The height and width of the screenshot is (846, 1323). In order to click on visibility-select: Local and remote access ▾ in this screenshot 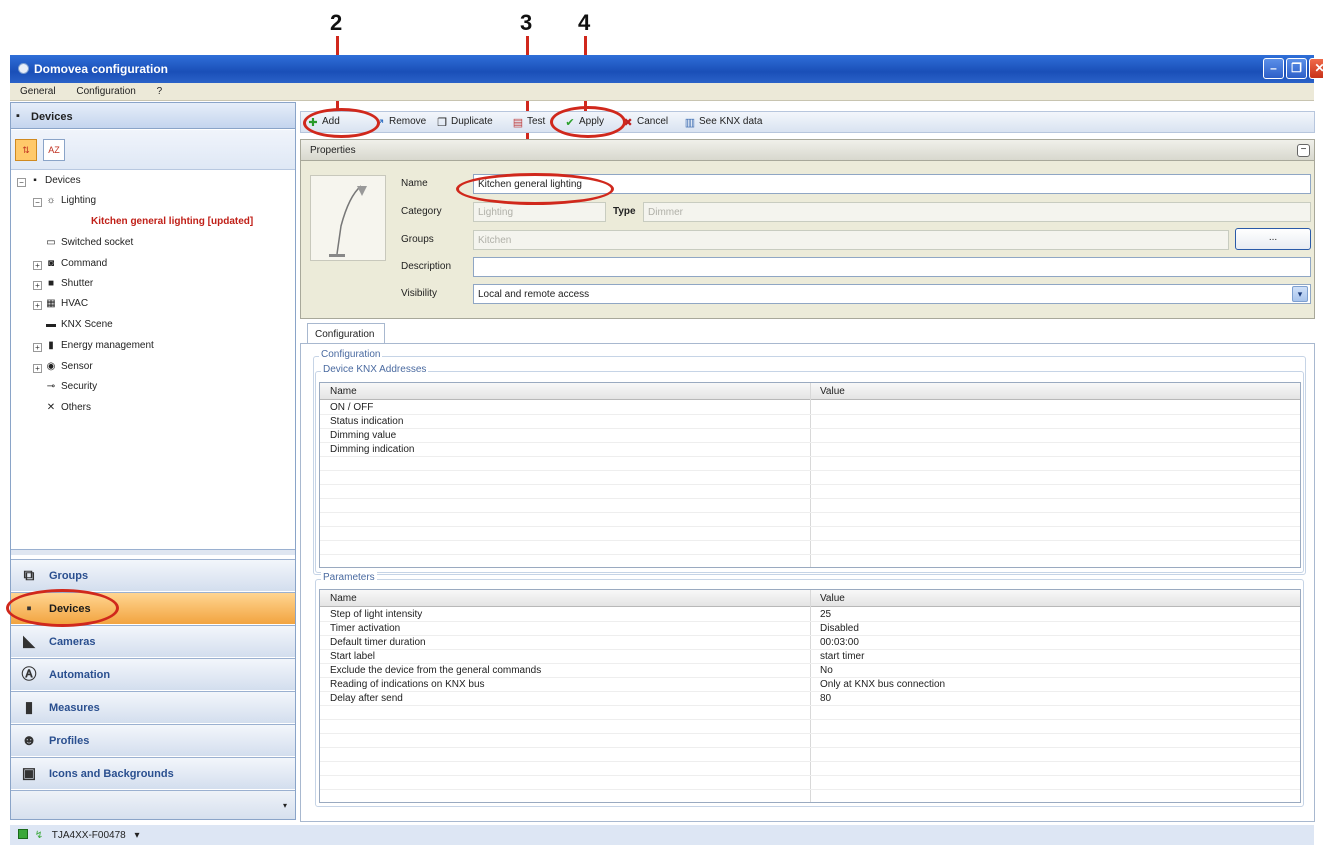, I will do `click(892, 294)`.